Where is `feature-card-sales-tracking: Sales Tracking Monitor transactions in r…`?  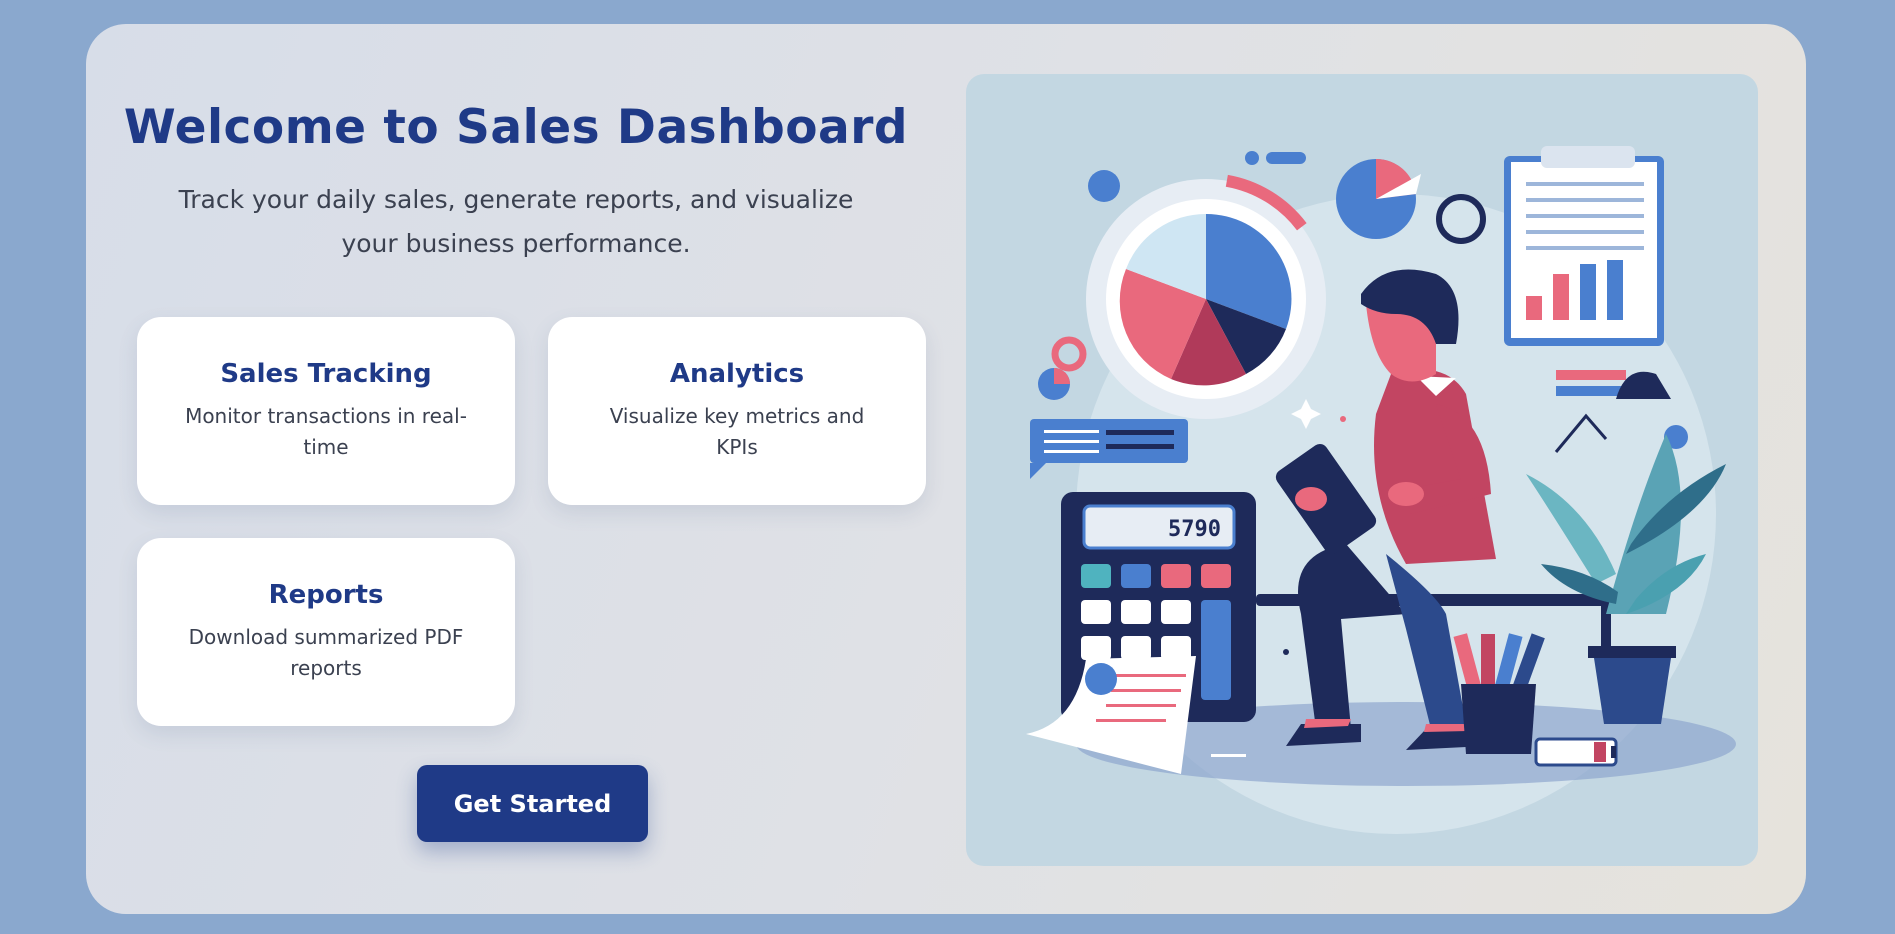
feature-card-sales-tracking: Sales Tracking Monitor transactions in r… is located at coordinates (326, 411).